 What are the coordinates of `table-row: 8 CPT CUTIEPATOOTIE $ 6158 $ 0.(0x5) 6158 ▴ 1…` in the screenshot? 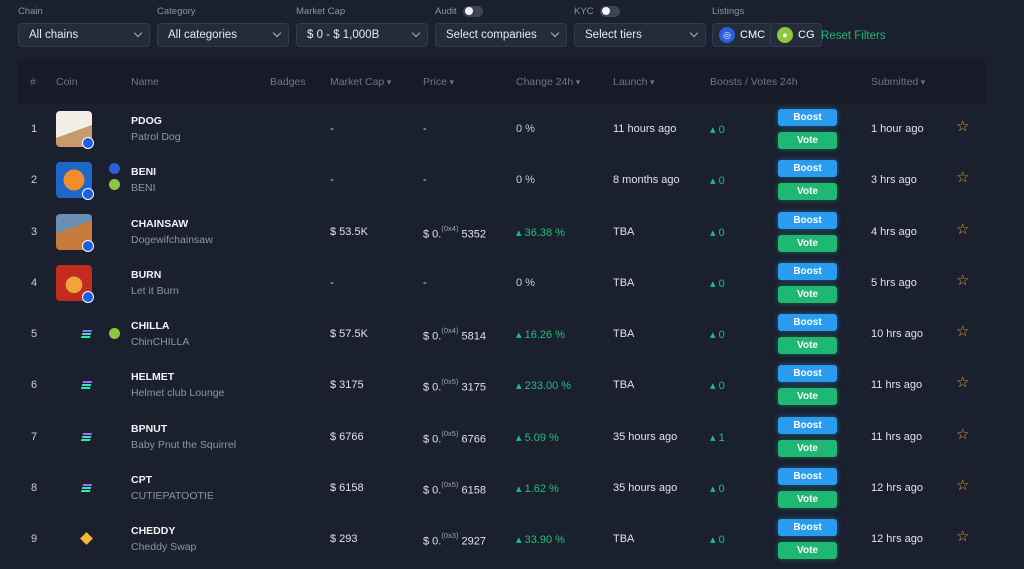 It's located at (502, 487).